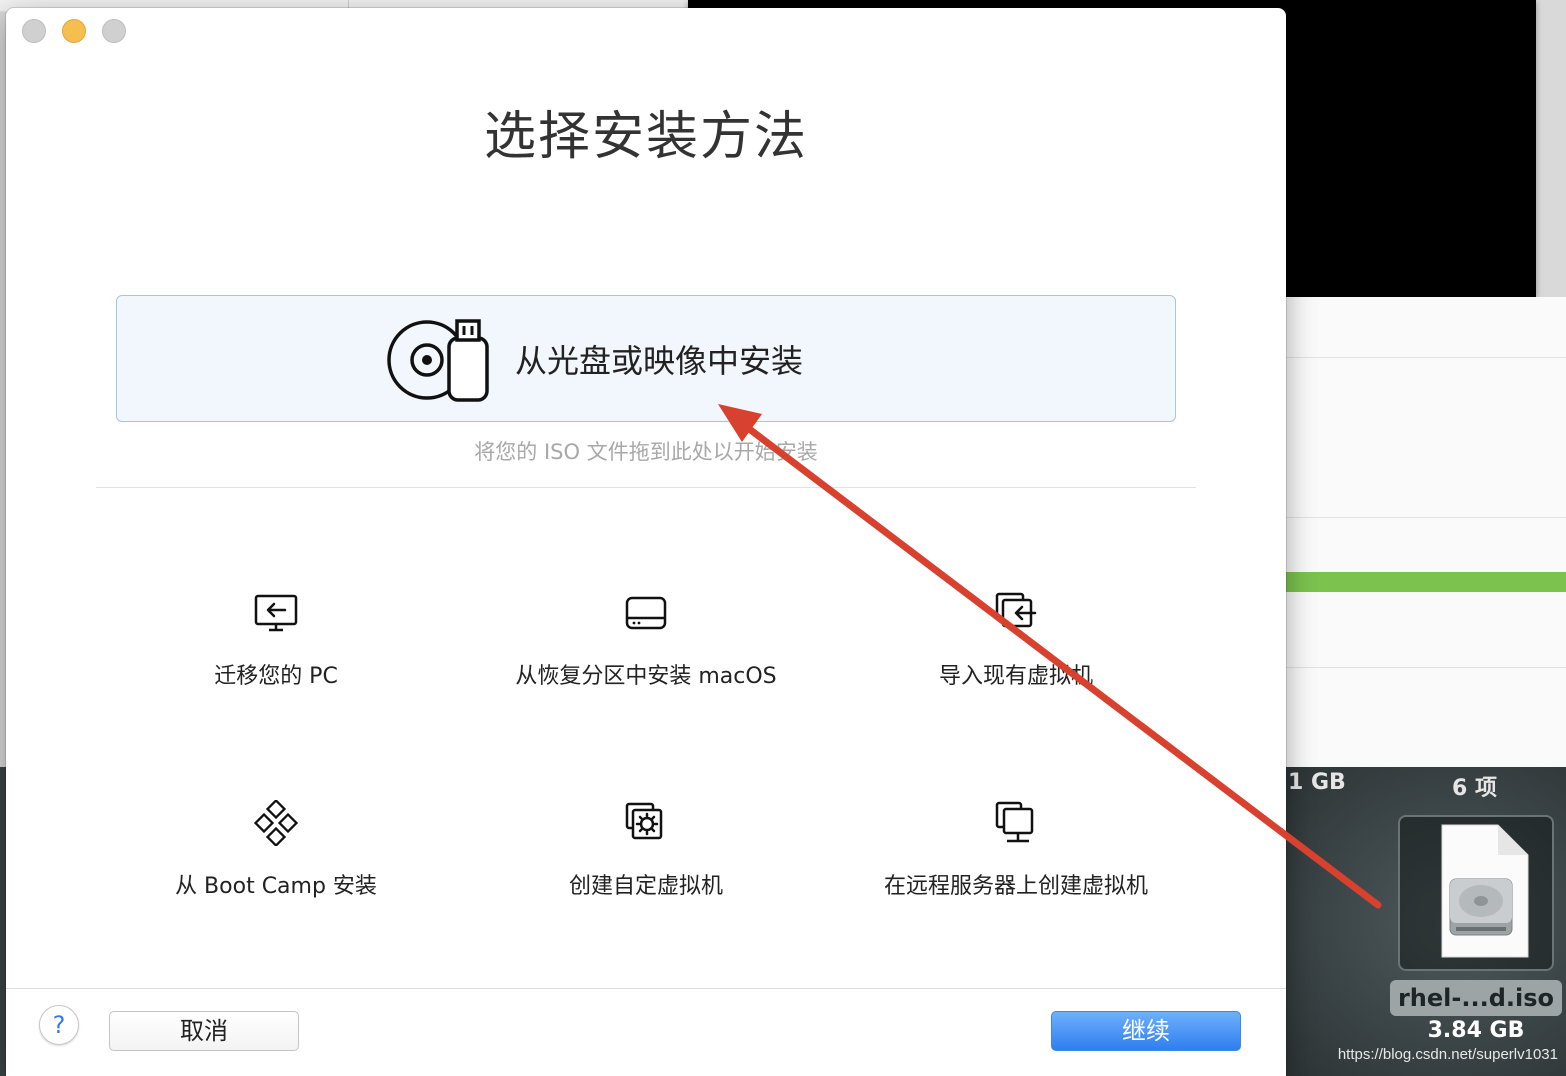 This screenshot has height=1076, width=1566. What do you see at coordinates (114, 31) in the screenshot?
I see `zoom-window-button` at bounding box center [114, 31].